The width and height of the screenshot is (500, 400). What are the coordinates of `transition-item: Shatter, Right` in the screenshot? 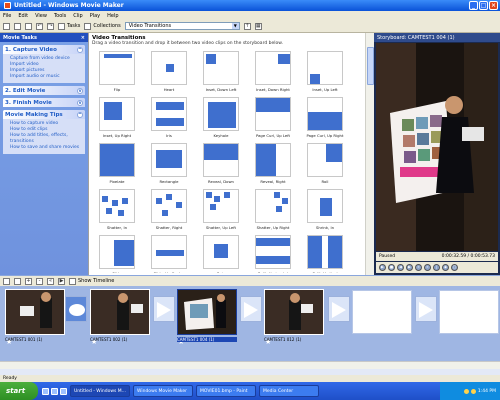 It's located at (169, 212).